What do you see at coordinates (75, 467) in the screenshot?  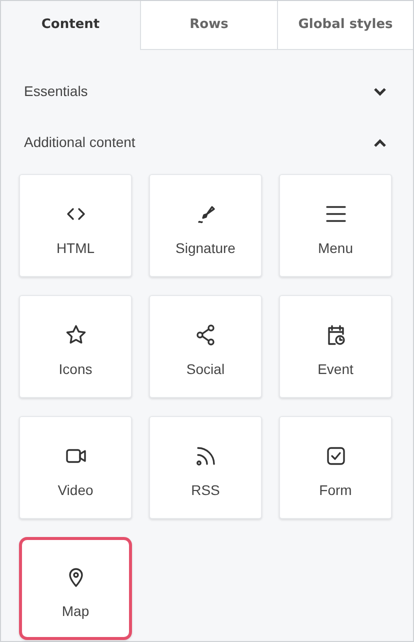 I see `content-block-tile: Video` at bounding box center [75, 467].